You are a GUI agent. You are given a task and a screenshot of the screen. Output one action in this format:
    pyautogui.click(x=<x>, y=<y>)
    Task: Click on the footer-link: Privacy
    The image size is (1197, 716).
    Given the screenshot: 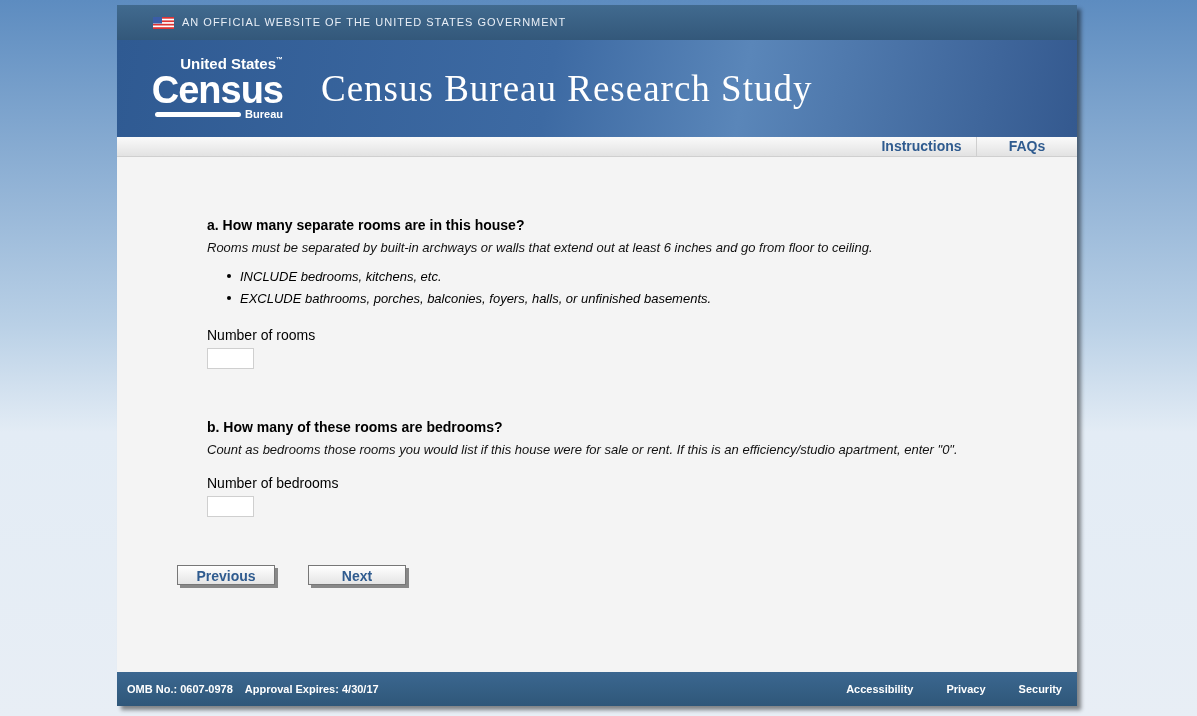 What is the action you would take?
    pyautogui.click(x=966, y=689)
    